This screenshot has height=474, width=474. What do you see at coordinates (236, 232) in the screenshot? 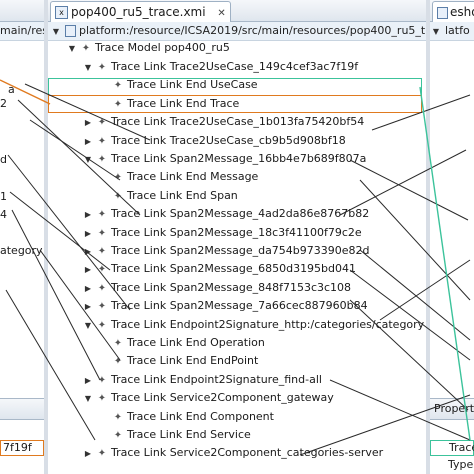
I see `tree-row-label: Trace Link Span2Message_18c3f41100f79c2e` at bounding box center [236, 232].